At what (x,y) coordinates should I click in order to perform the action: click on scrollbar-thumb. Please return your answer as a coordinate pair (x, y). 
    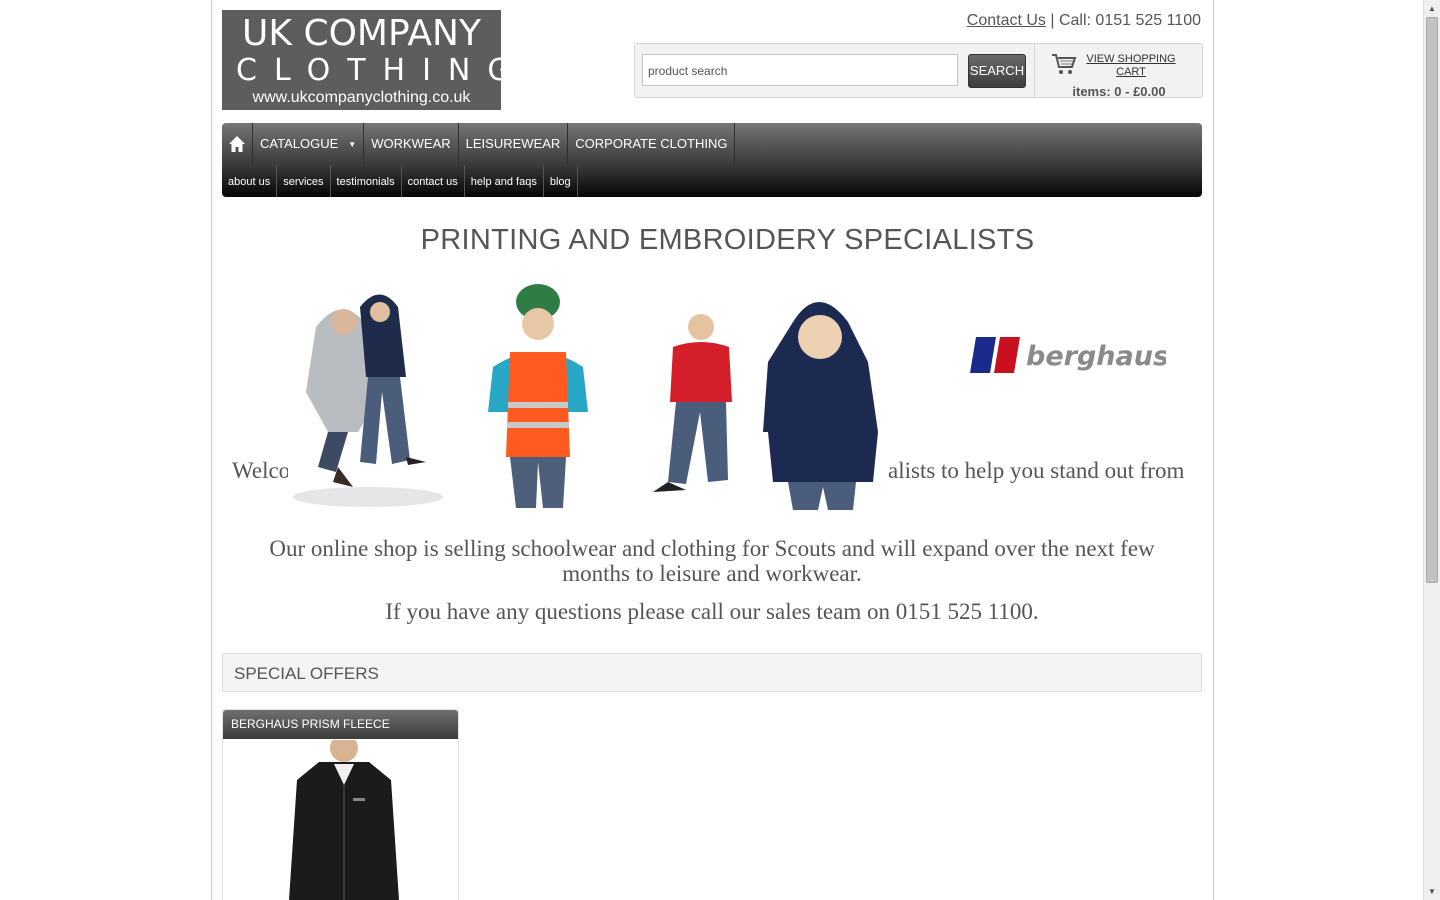
    Looking at the image, I should click on (1432, 300).